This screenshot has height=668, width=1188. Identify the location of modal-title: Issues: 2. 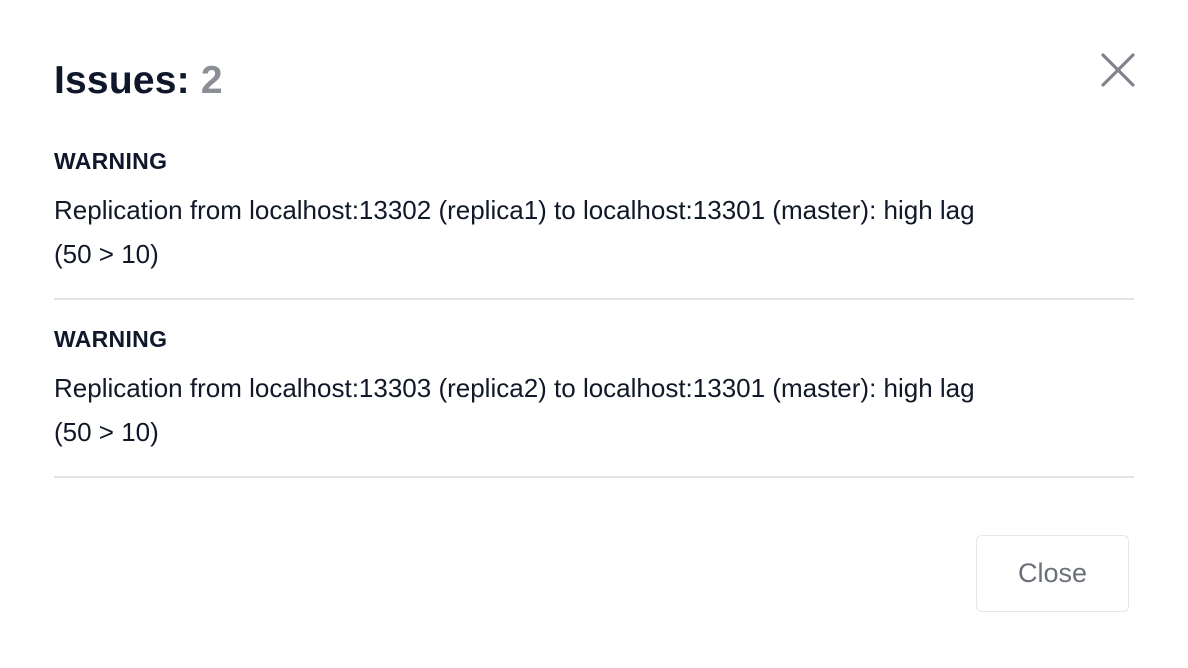
(138, 81).